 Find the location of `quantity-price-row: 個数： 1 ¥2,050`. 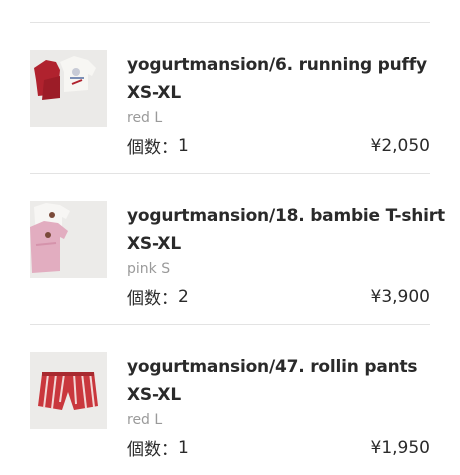

quantity-price-row: 個数： 1 ¥2,050 is located at coordinates (278, 146).